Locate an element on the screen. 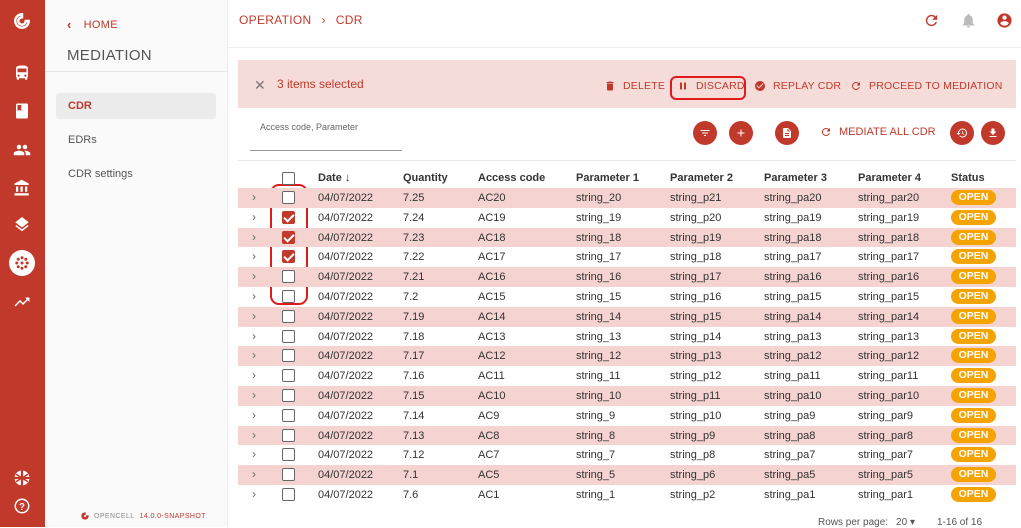 The image size is (1021, 528). delete-button: DELETE is located at coordinates (634, 86).